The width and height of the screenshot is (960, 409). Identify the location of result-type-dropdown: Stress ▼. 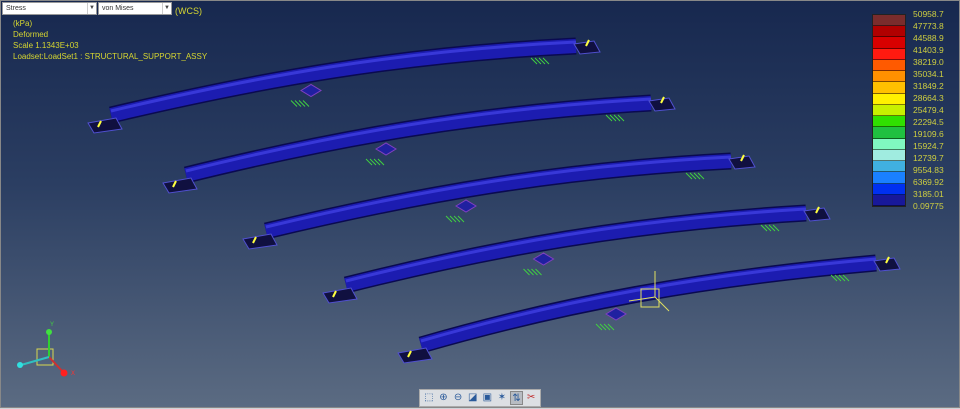
(49, 8).